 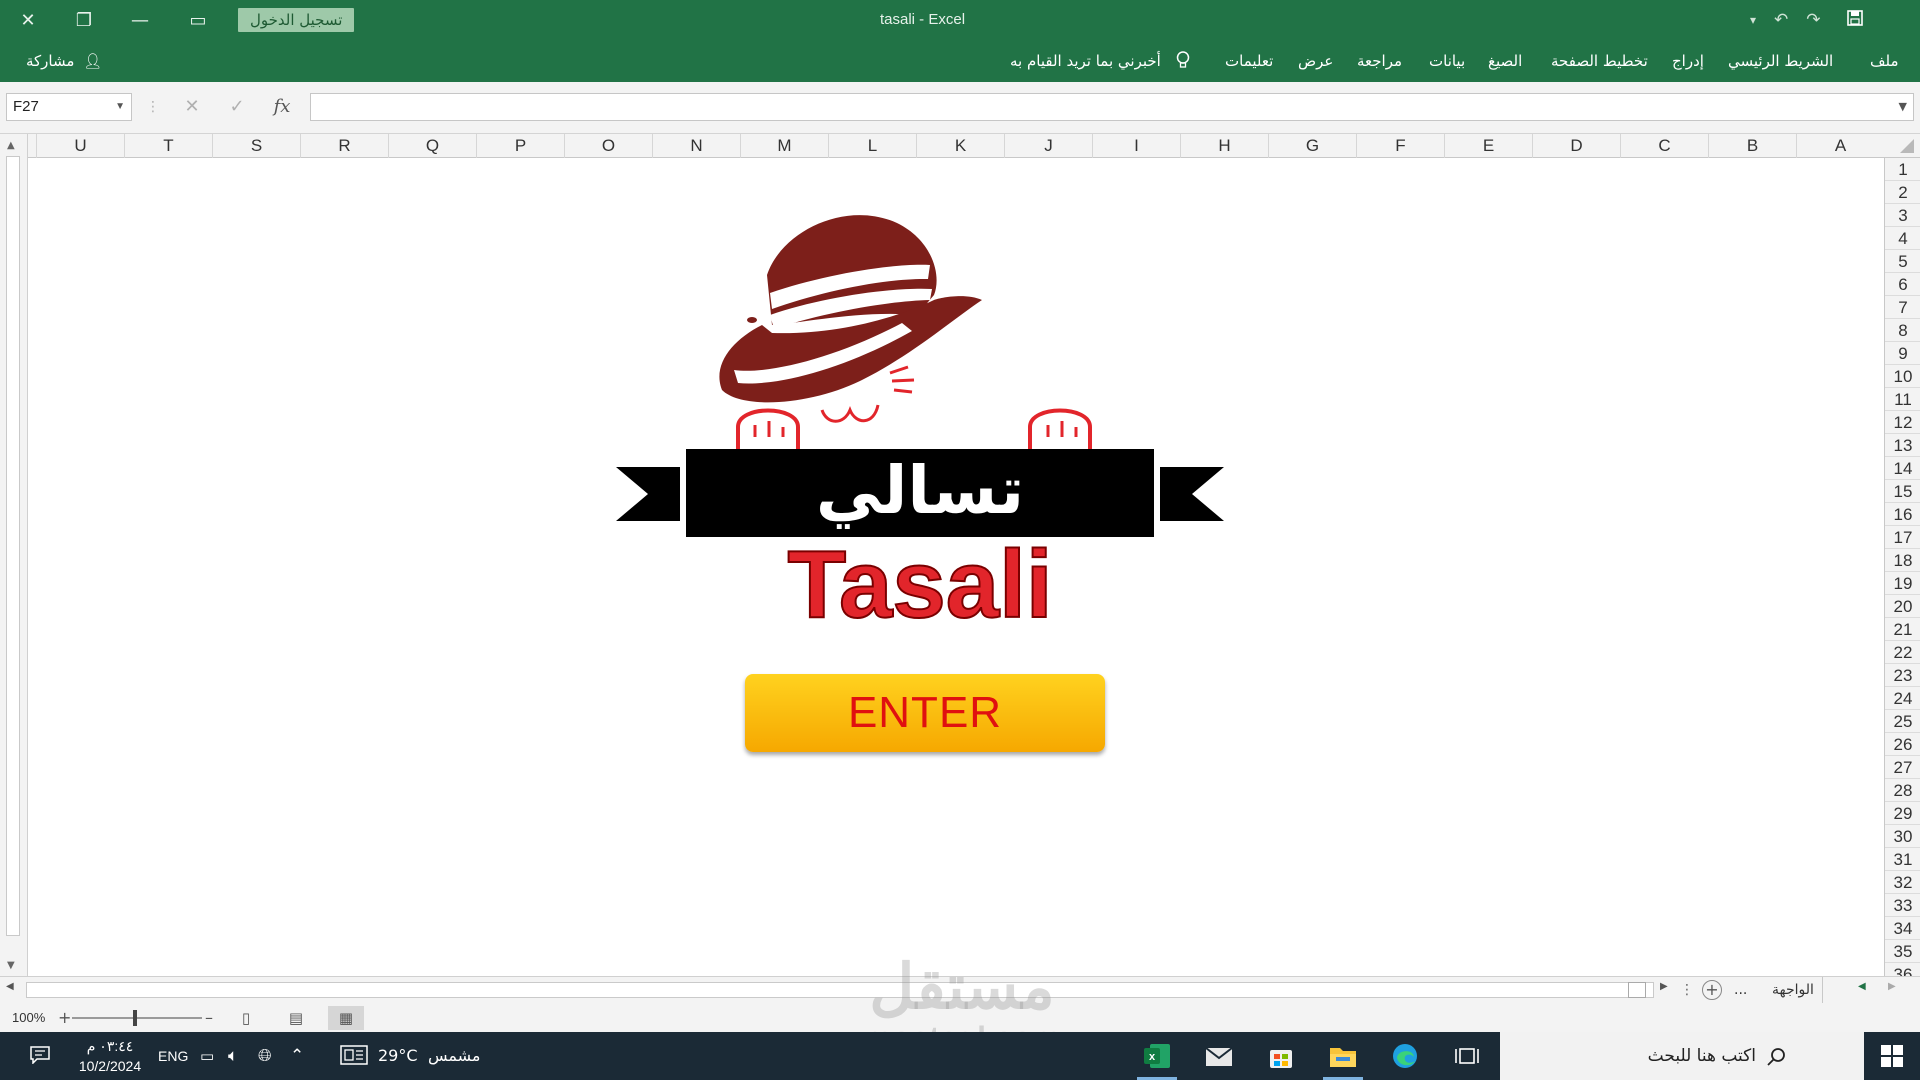 What do you see at coordinates (1902, 606) in the screenshot?
I see `row-header-20: 20` at bounding box center [1902, 606].